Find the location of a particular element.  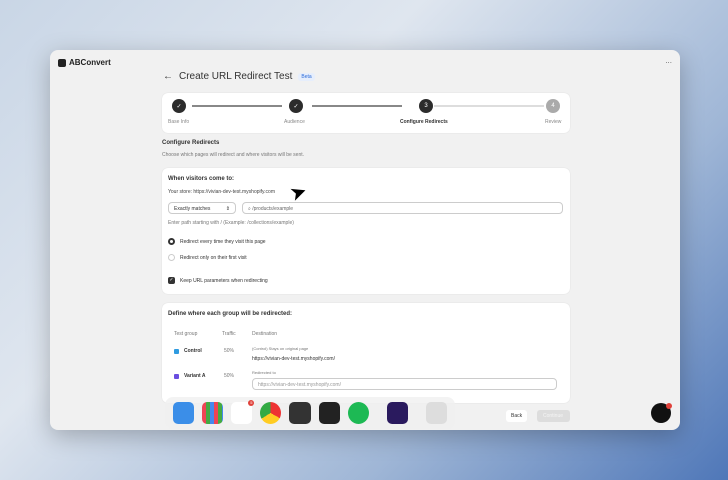

radio-selected-icon is located at coordinates (171, 241).